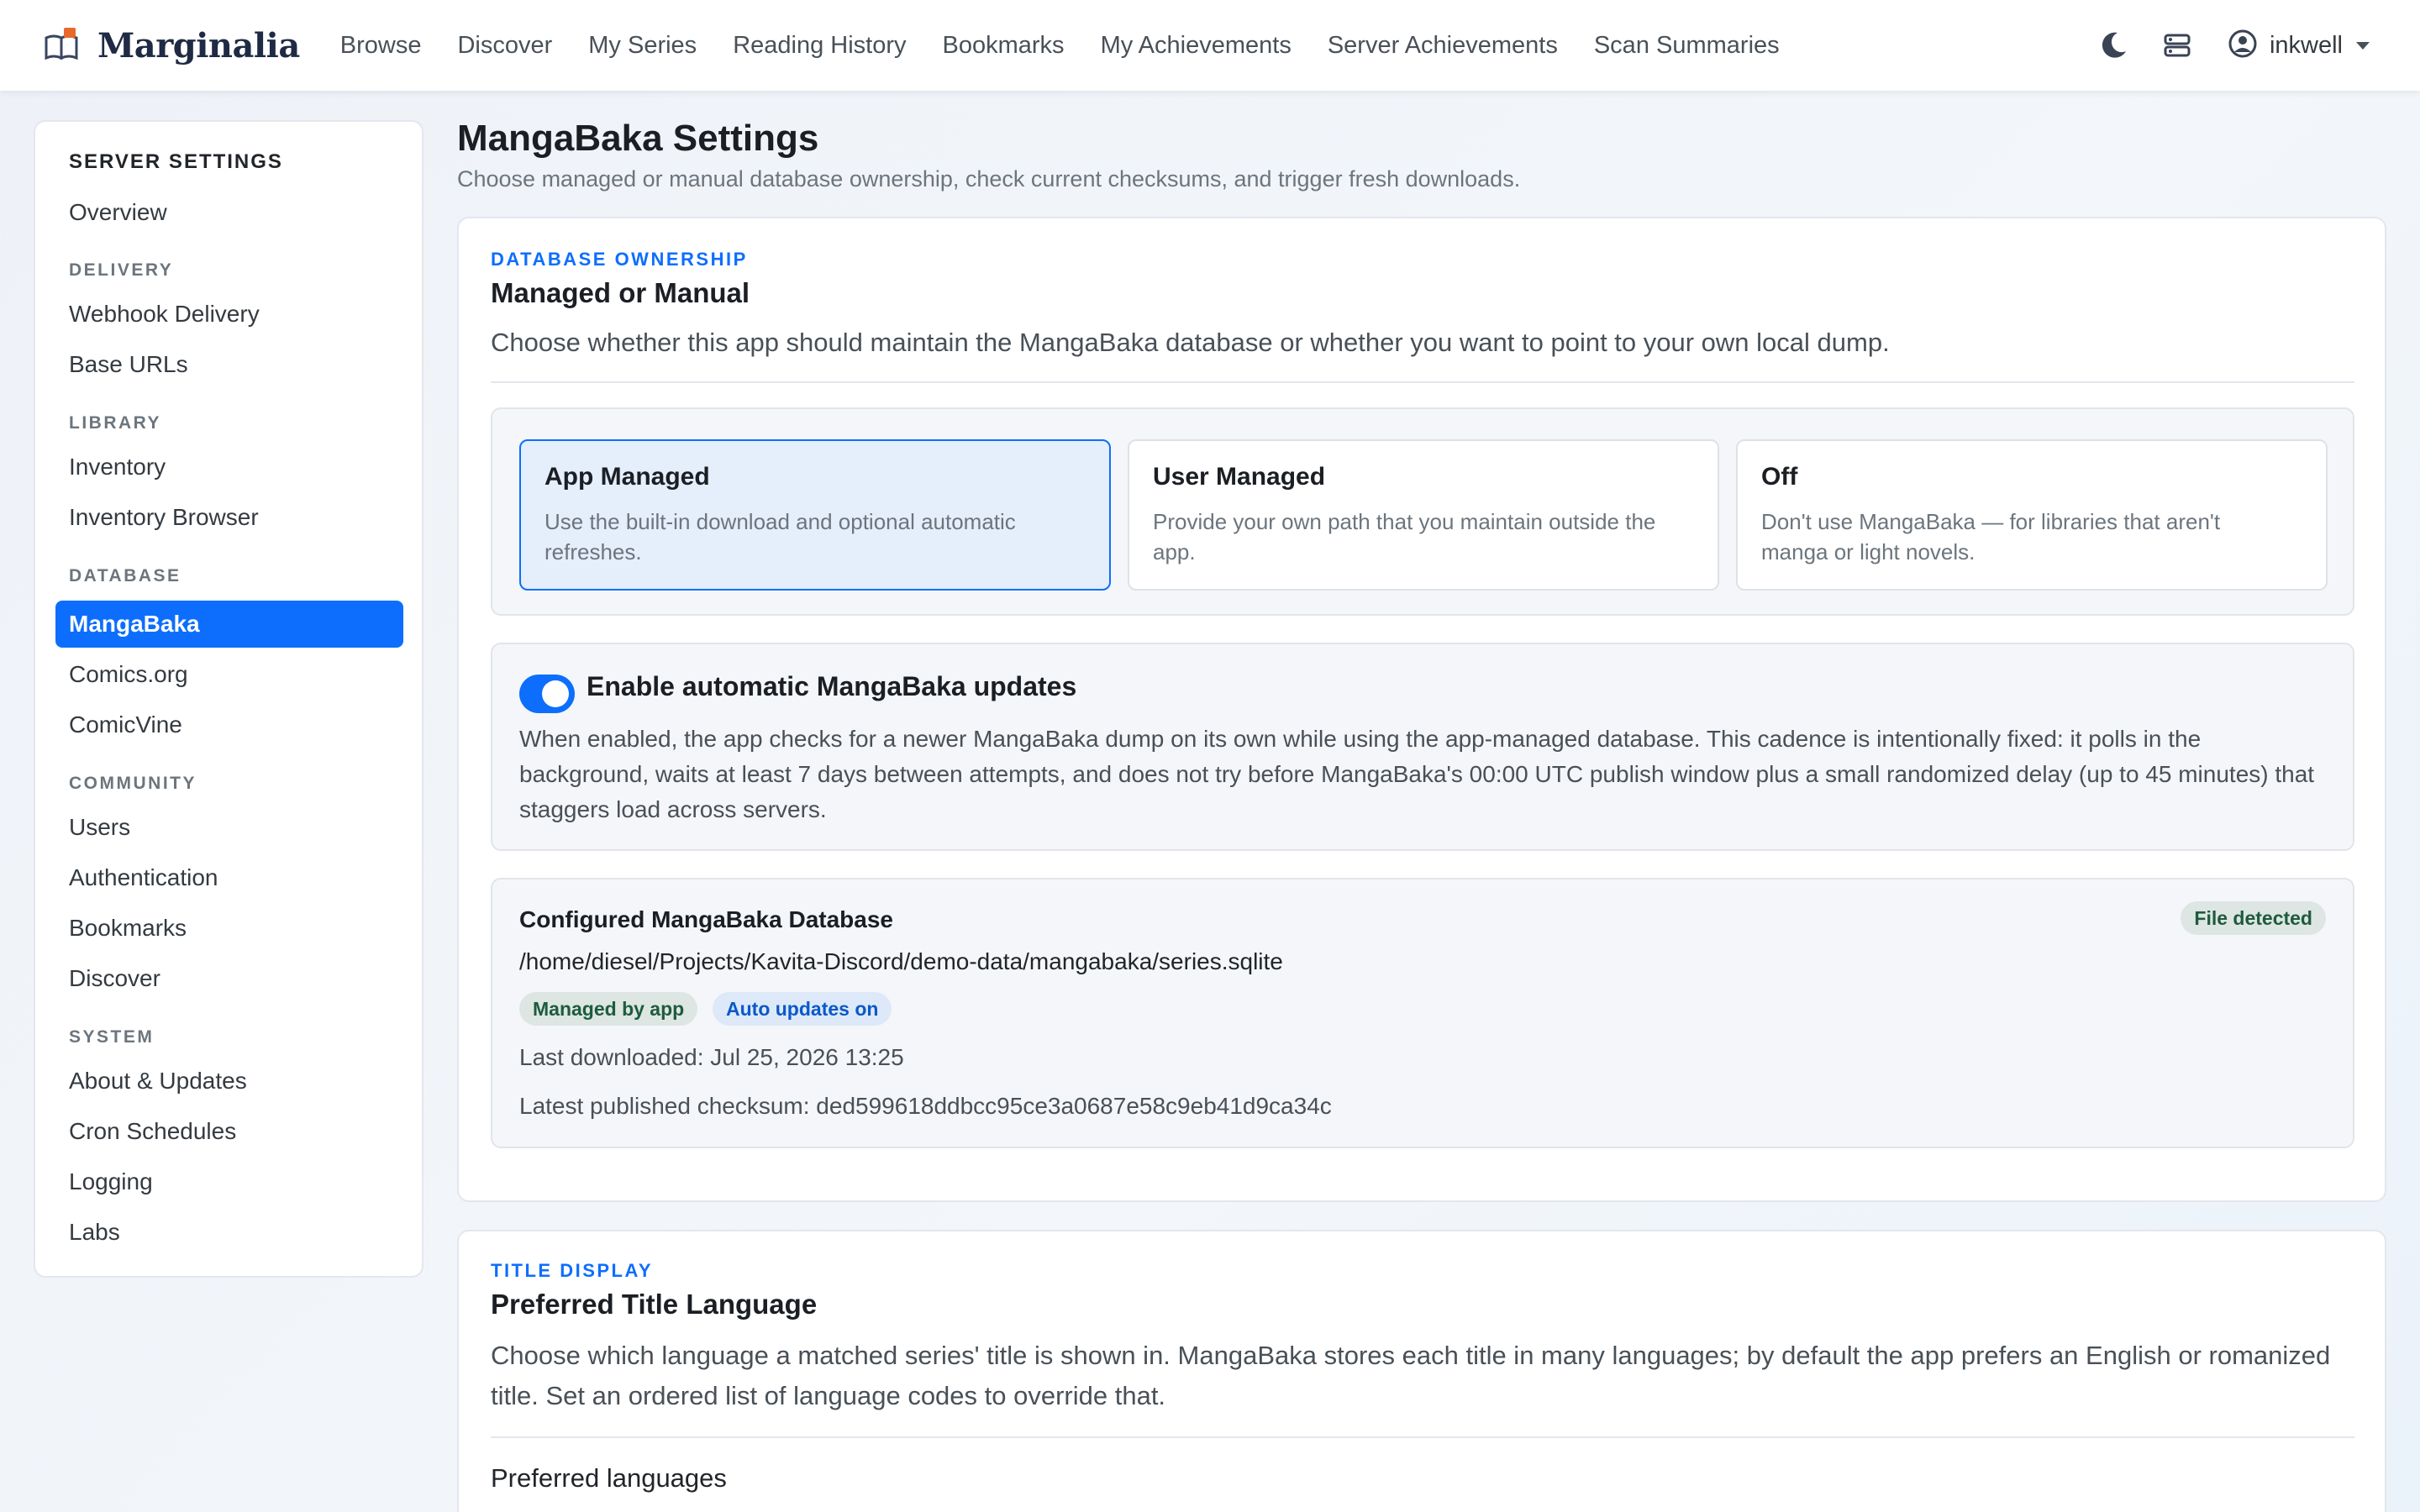  Describe the element at coordinates (1422, 382) in the screenshot. I see `ownership-divider` at that location.